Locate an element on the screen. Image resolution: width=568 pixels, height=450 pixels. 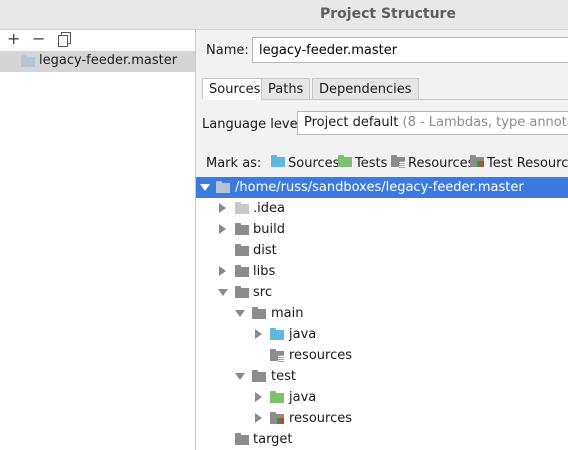
tree-item-label: test is located at coordinates (283, 376).